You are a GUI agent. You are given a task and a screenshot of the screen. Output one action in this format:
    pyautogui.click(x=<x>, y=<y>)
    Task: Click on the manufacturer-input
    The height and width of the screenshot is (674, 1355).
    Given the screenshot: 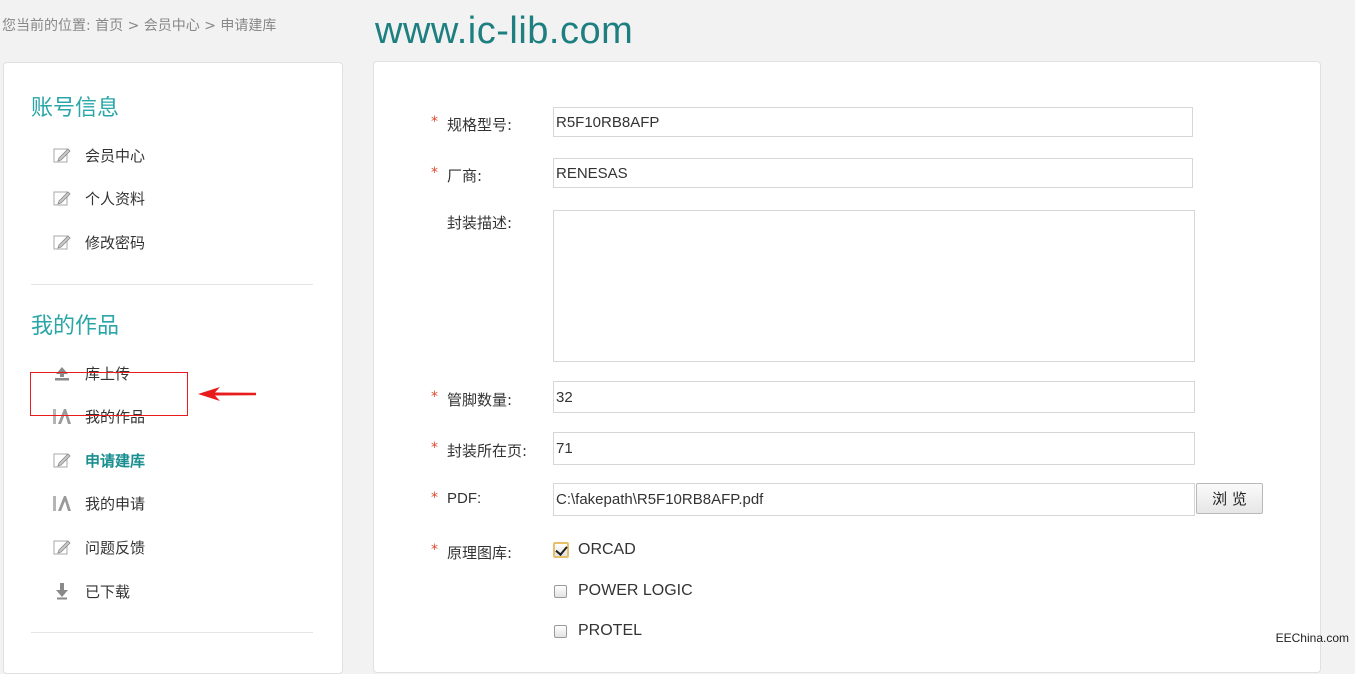 What is the action you would take?
    pyautogui.click(x=873, y=173)
    